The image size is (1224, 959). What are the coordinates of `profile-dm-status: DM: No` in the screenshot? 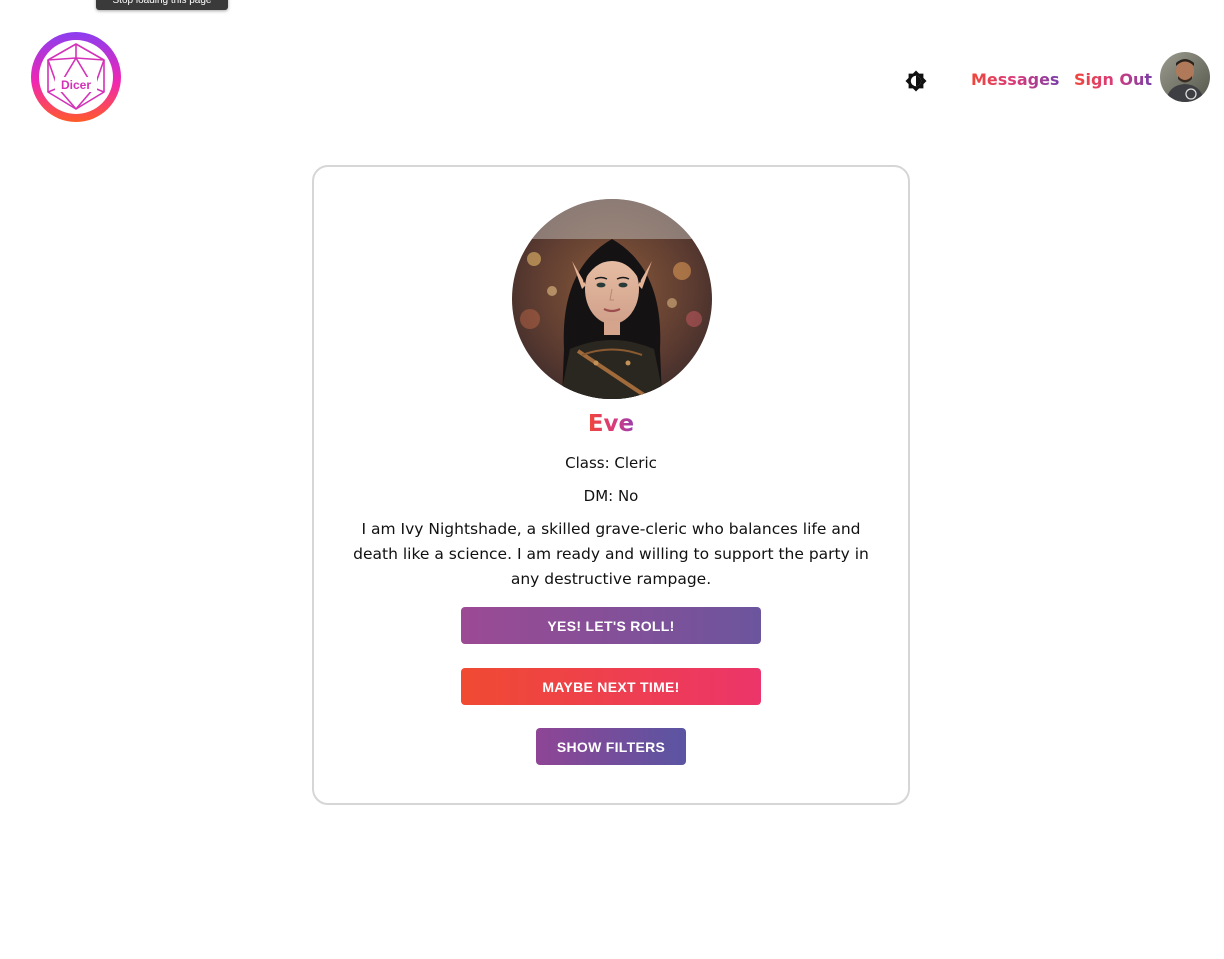 It's located at (611, 496).